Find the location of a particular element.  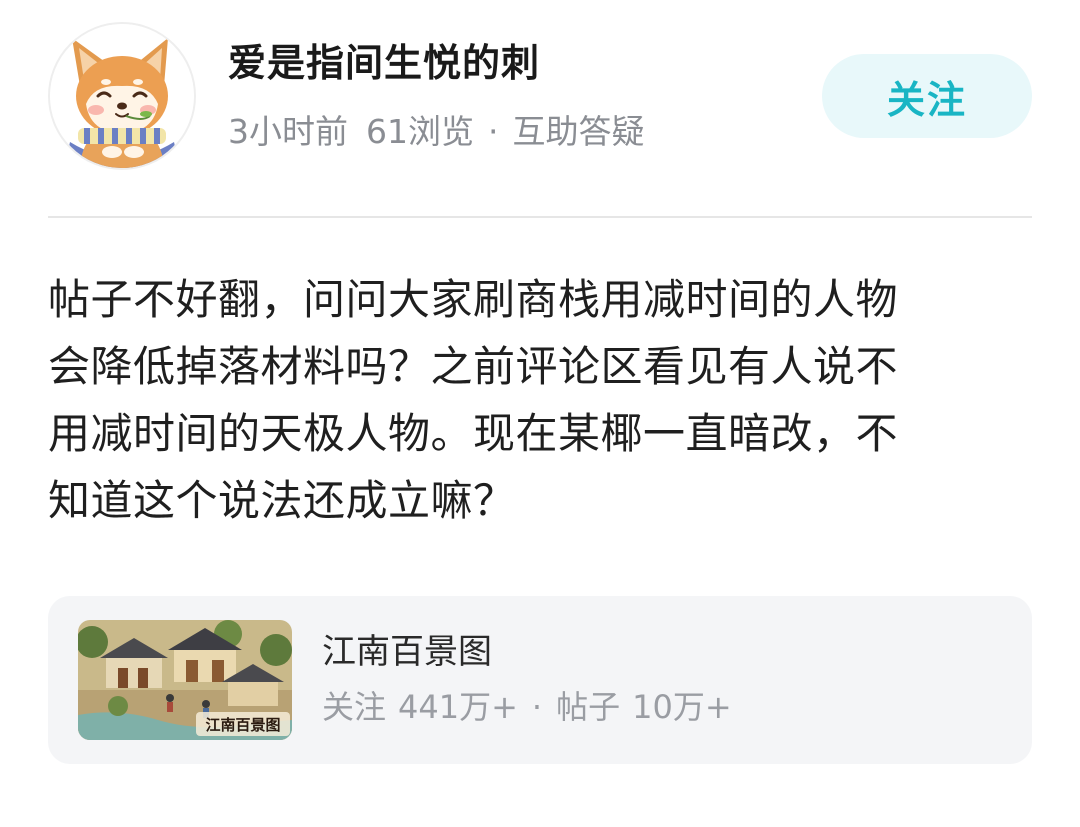

post-text-line: 会降低掉落材料吗？之前评论区看见有人说不 is located at coordinates (473, 366).